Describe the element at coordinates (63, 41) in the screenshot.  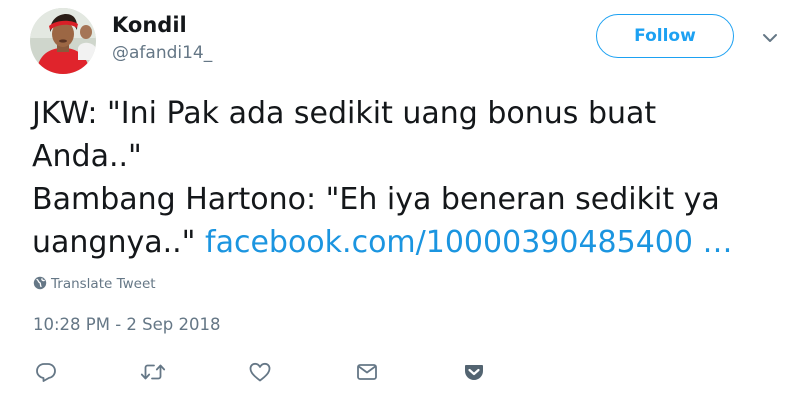
I see `avatar` at that location.